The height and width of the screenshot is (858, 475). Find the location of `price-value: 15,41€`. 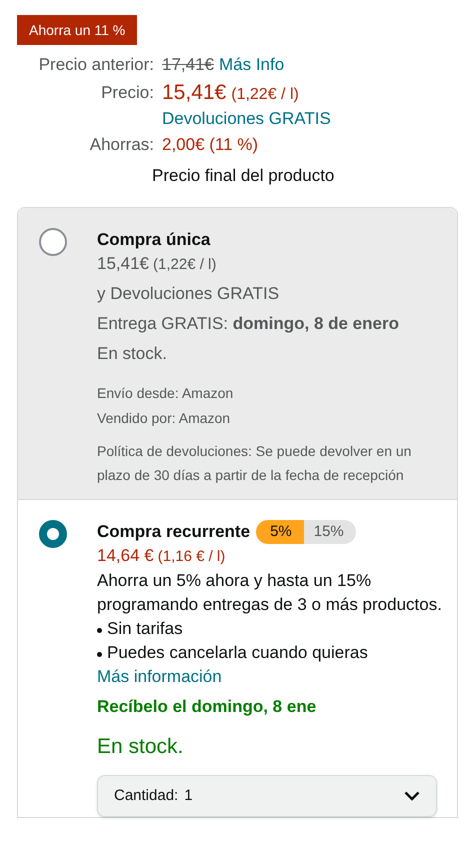

price-value: 15,41€ is located at coordinates (194, 93).